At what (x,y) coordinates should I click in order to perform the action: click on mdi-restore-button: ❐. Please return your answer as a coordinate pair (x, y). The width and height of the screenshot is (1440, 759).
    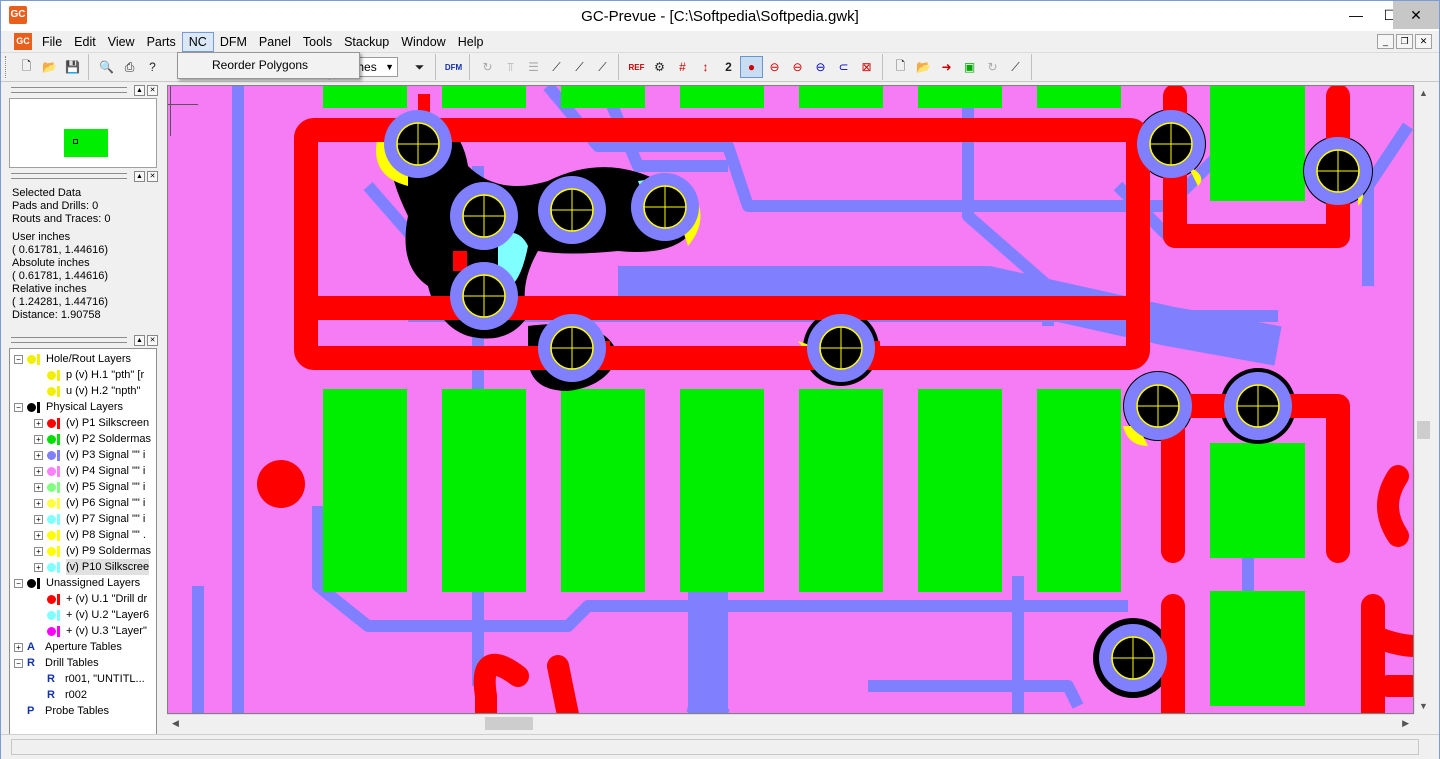
    Looking at the image, I should click on (1404, 41).